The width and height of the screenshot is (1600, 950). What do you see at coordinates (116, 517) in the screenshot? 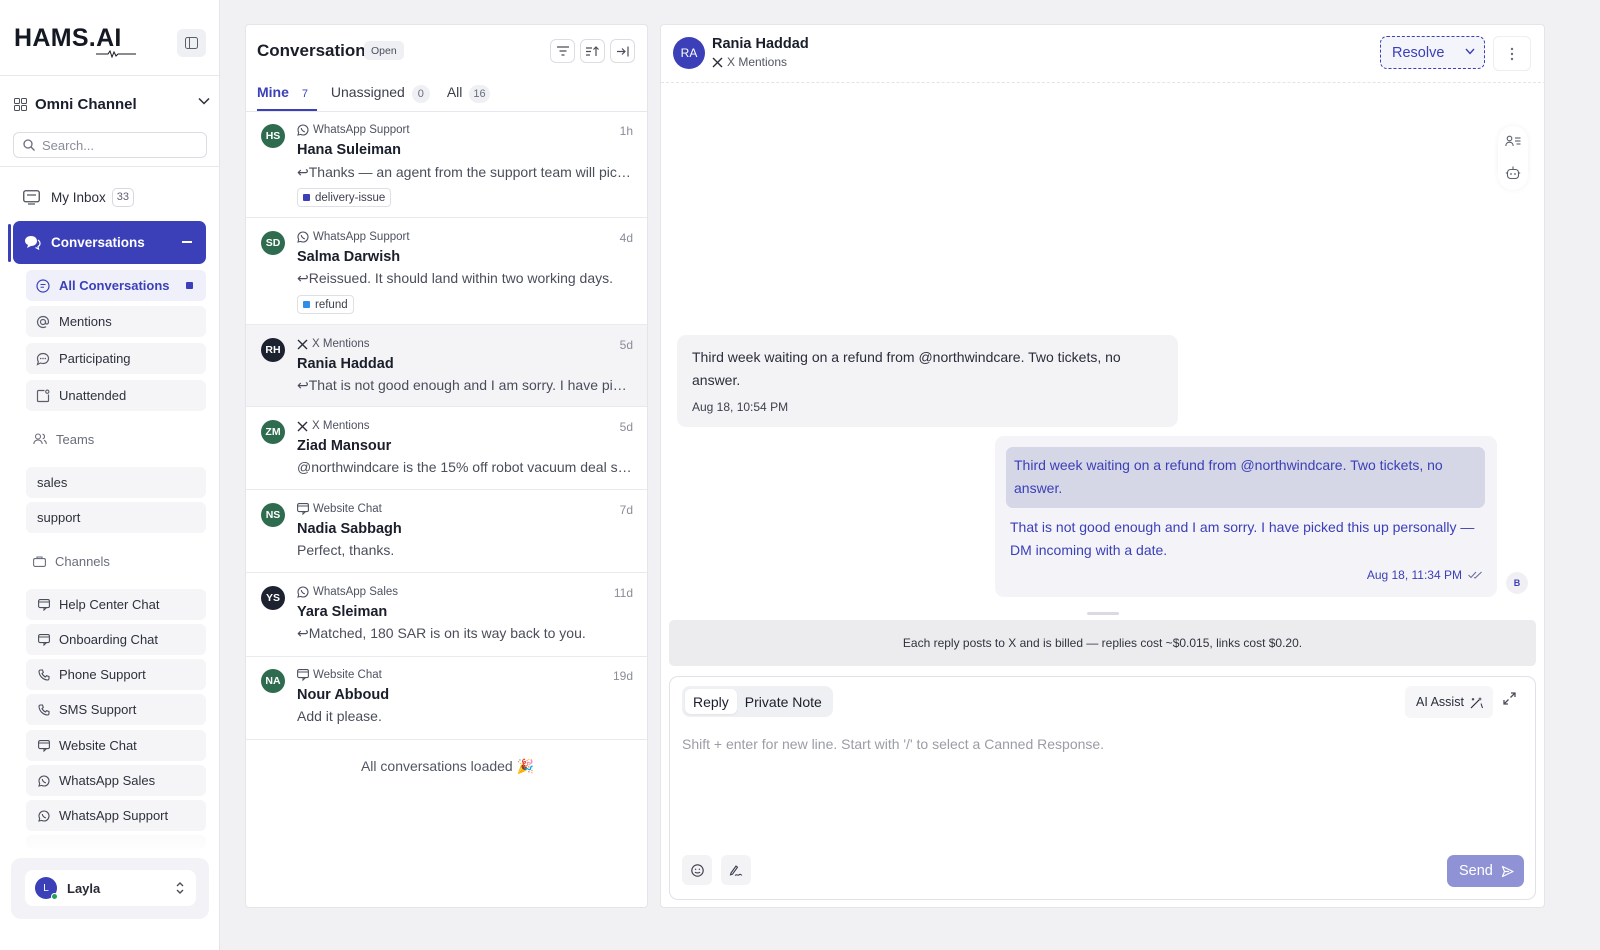
I see `sidebar-item-team-support: support` at bounding box center [116, 517].